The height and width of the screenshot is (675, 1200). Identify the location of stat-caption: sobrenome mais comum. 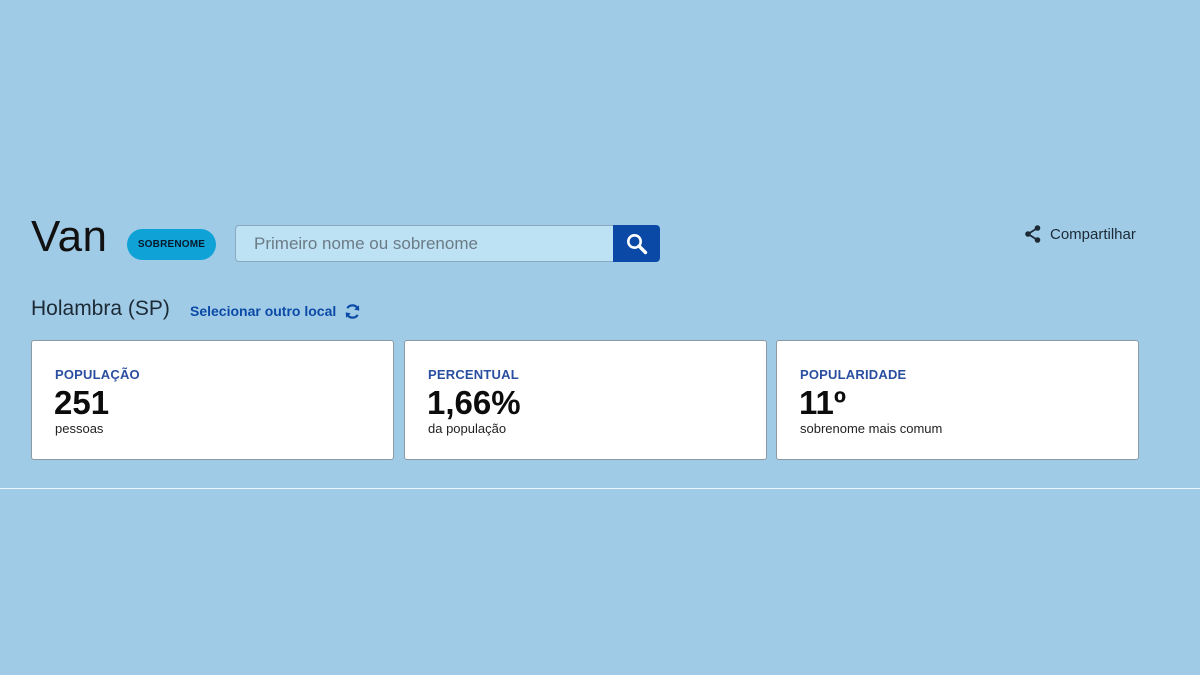
(871, 428).